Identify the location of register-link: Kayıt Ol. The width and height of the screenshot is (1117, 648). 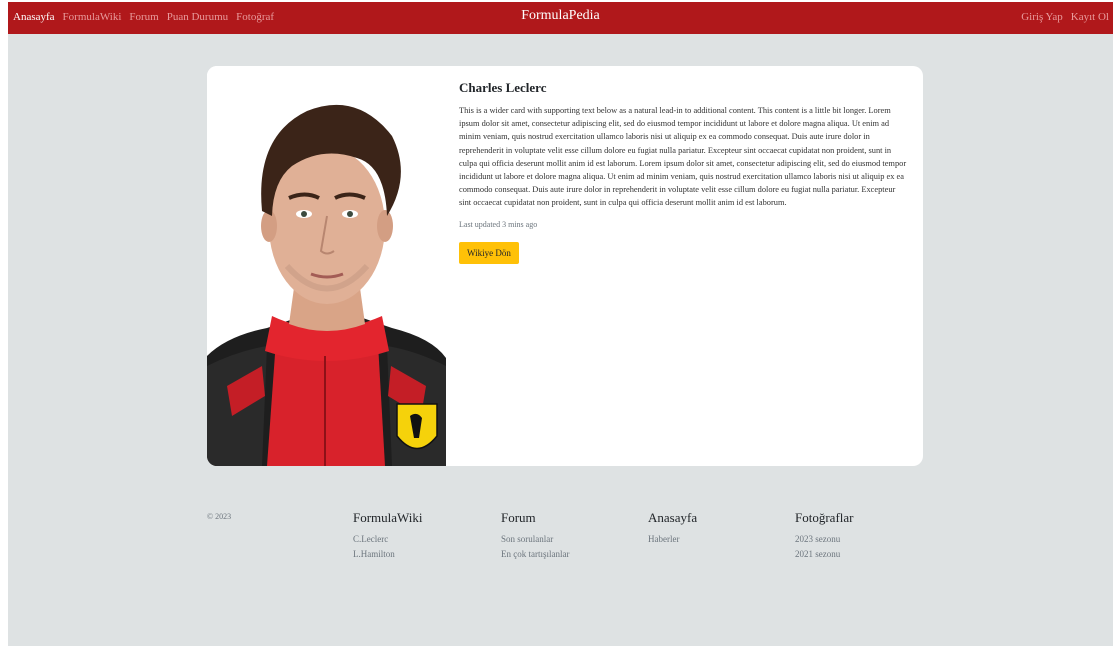
(1090, 17).